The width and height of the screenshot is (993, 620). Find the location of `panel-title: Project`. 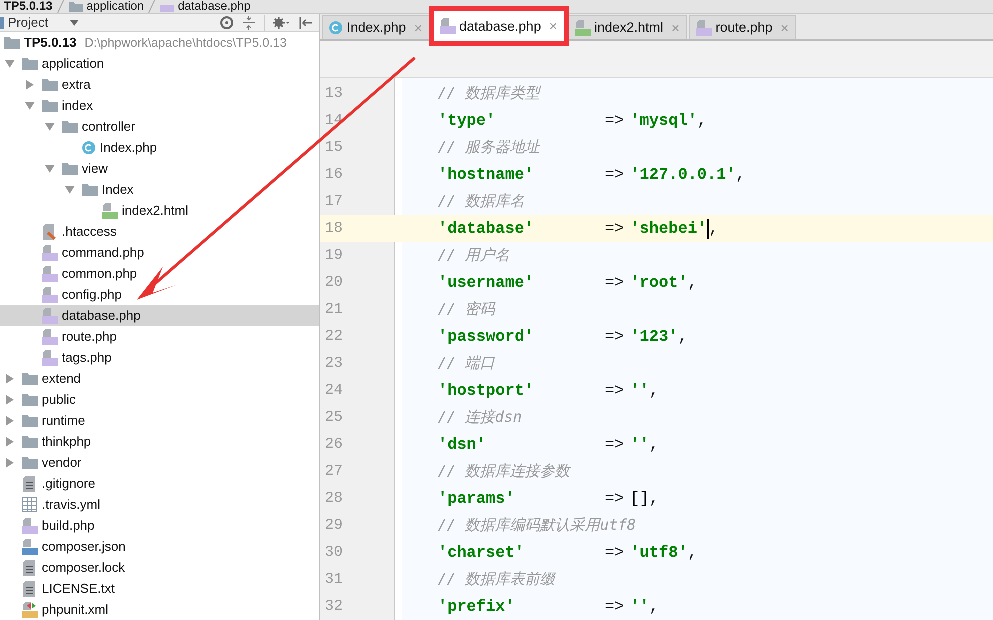

panel-title: Project is located at coordinates (28, 22).